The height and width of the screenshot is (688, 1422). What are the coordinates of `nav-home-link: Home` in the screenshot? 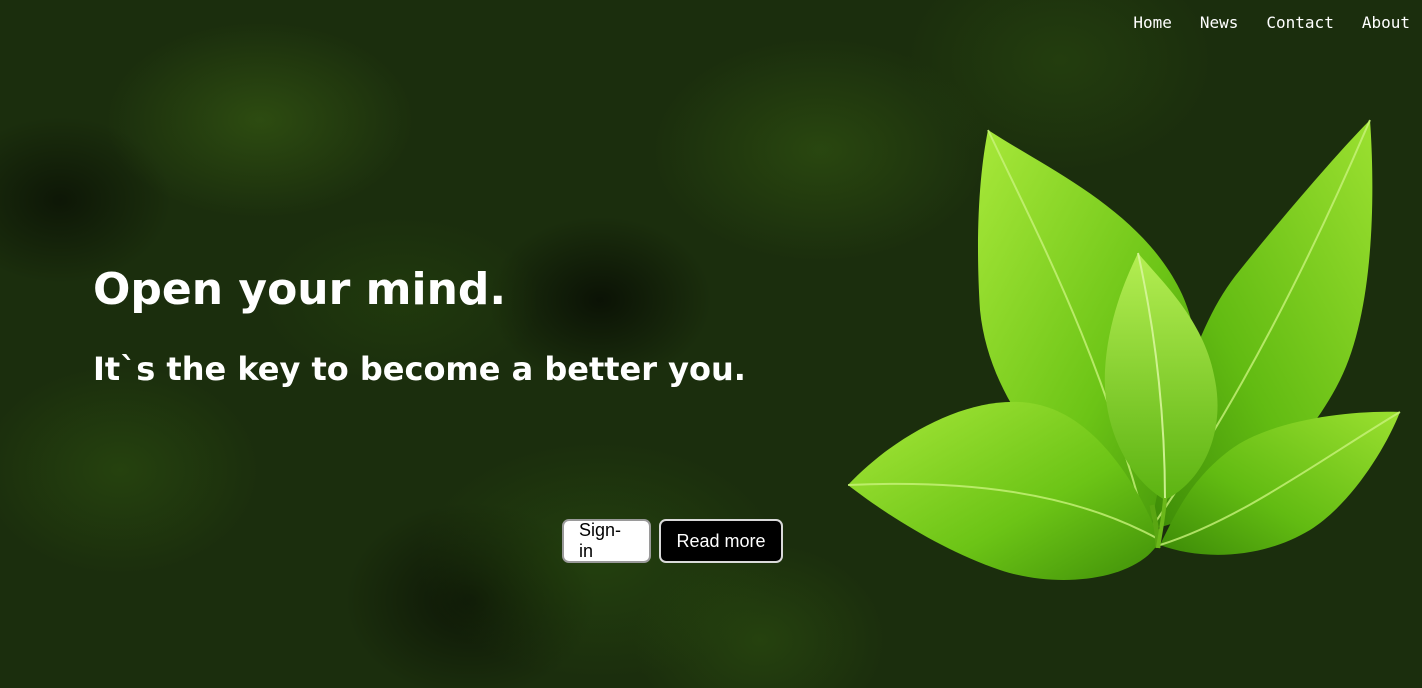 It's located at (1152, 22).